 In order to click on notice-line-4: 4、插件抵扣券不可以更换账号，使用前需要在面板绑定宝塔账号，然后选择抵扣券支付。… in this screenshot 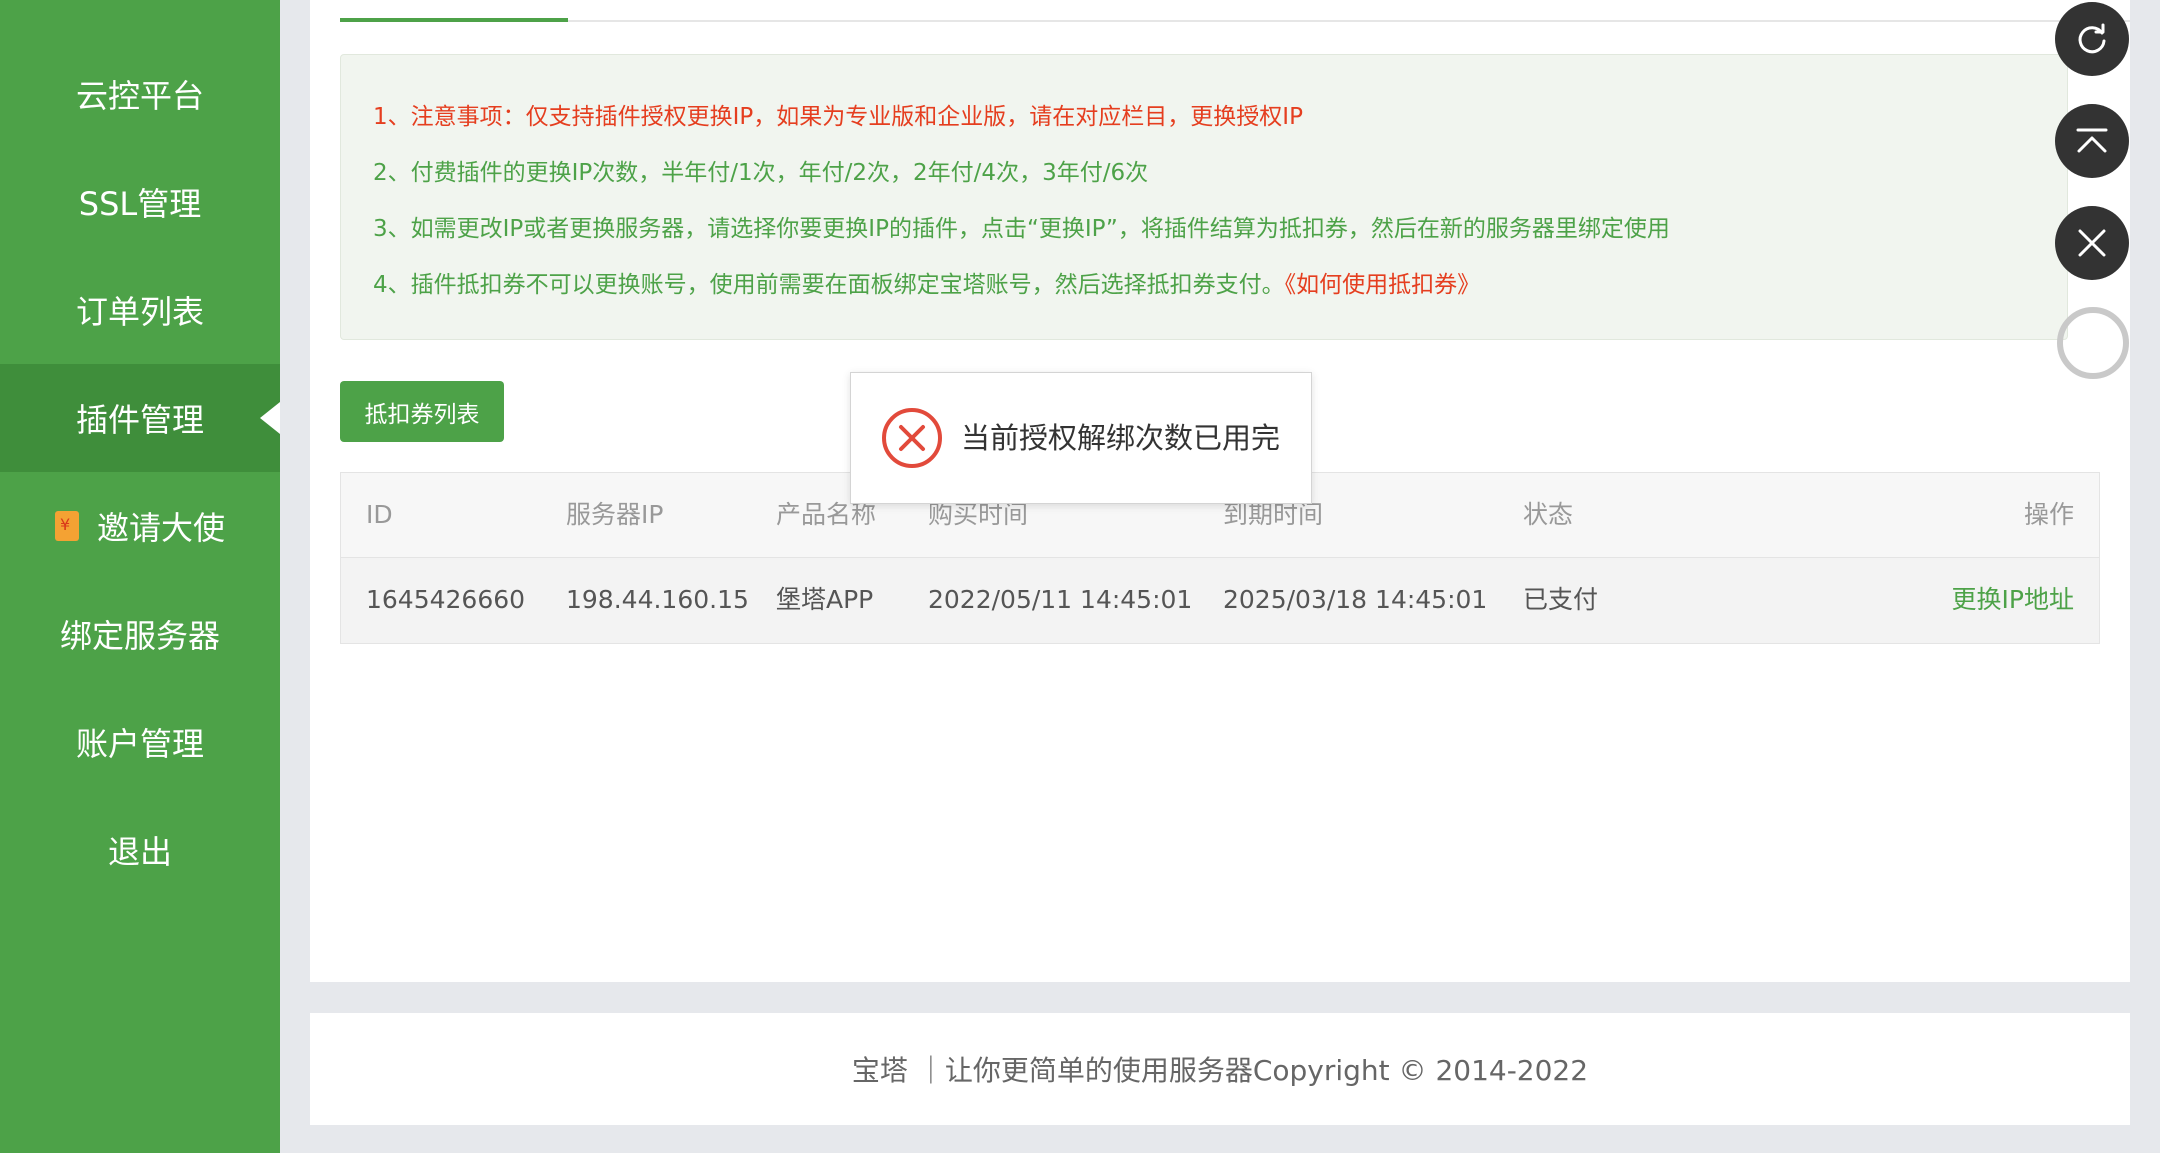, I will do `click(926, 282)`.